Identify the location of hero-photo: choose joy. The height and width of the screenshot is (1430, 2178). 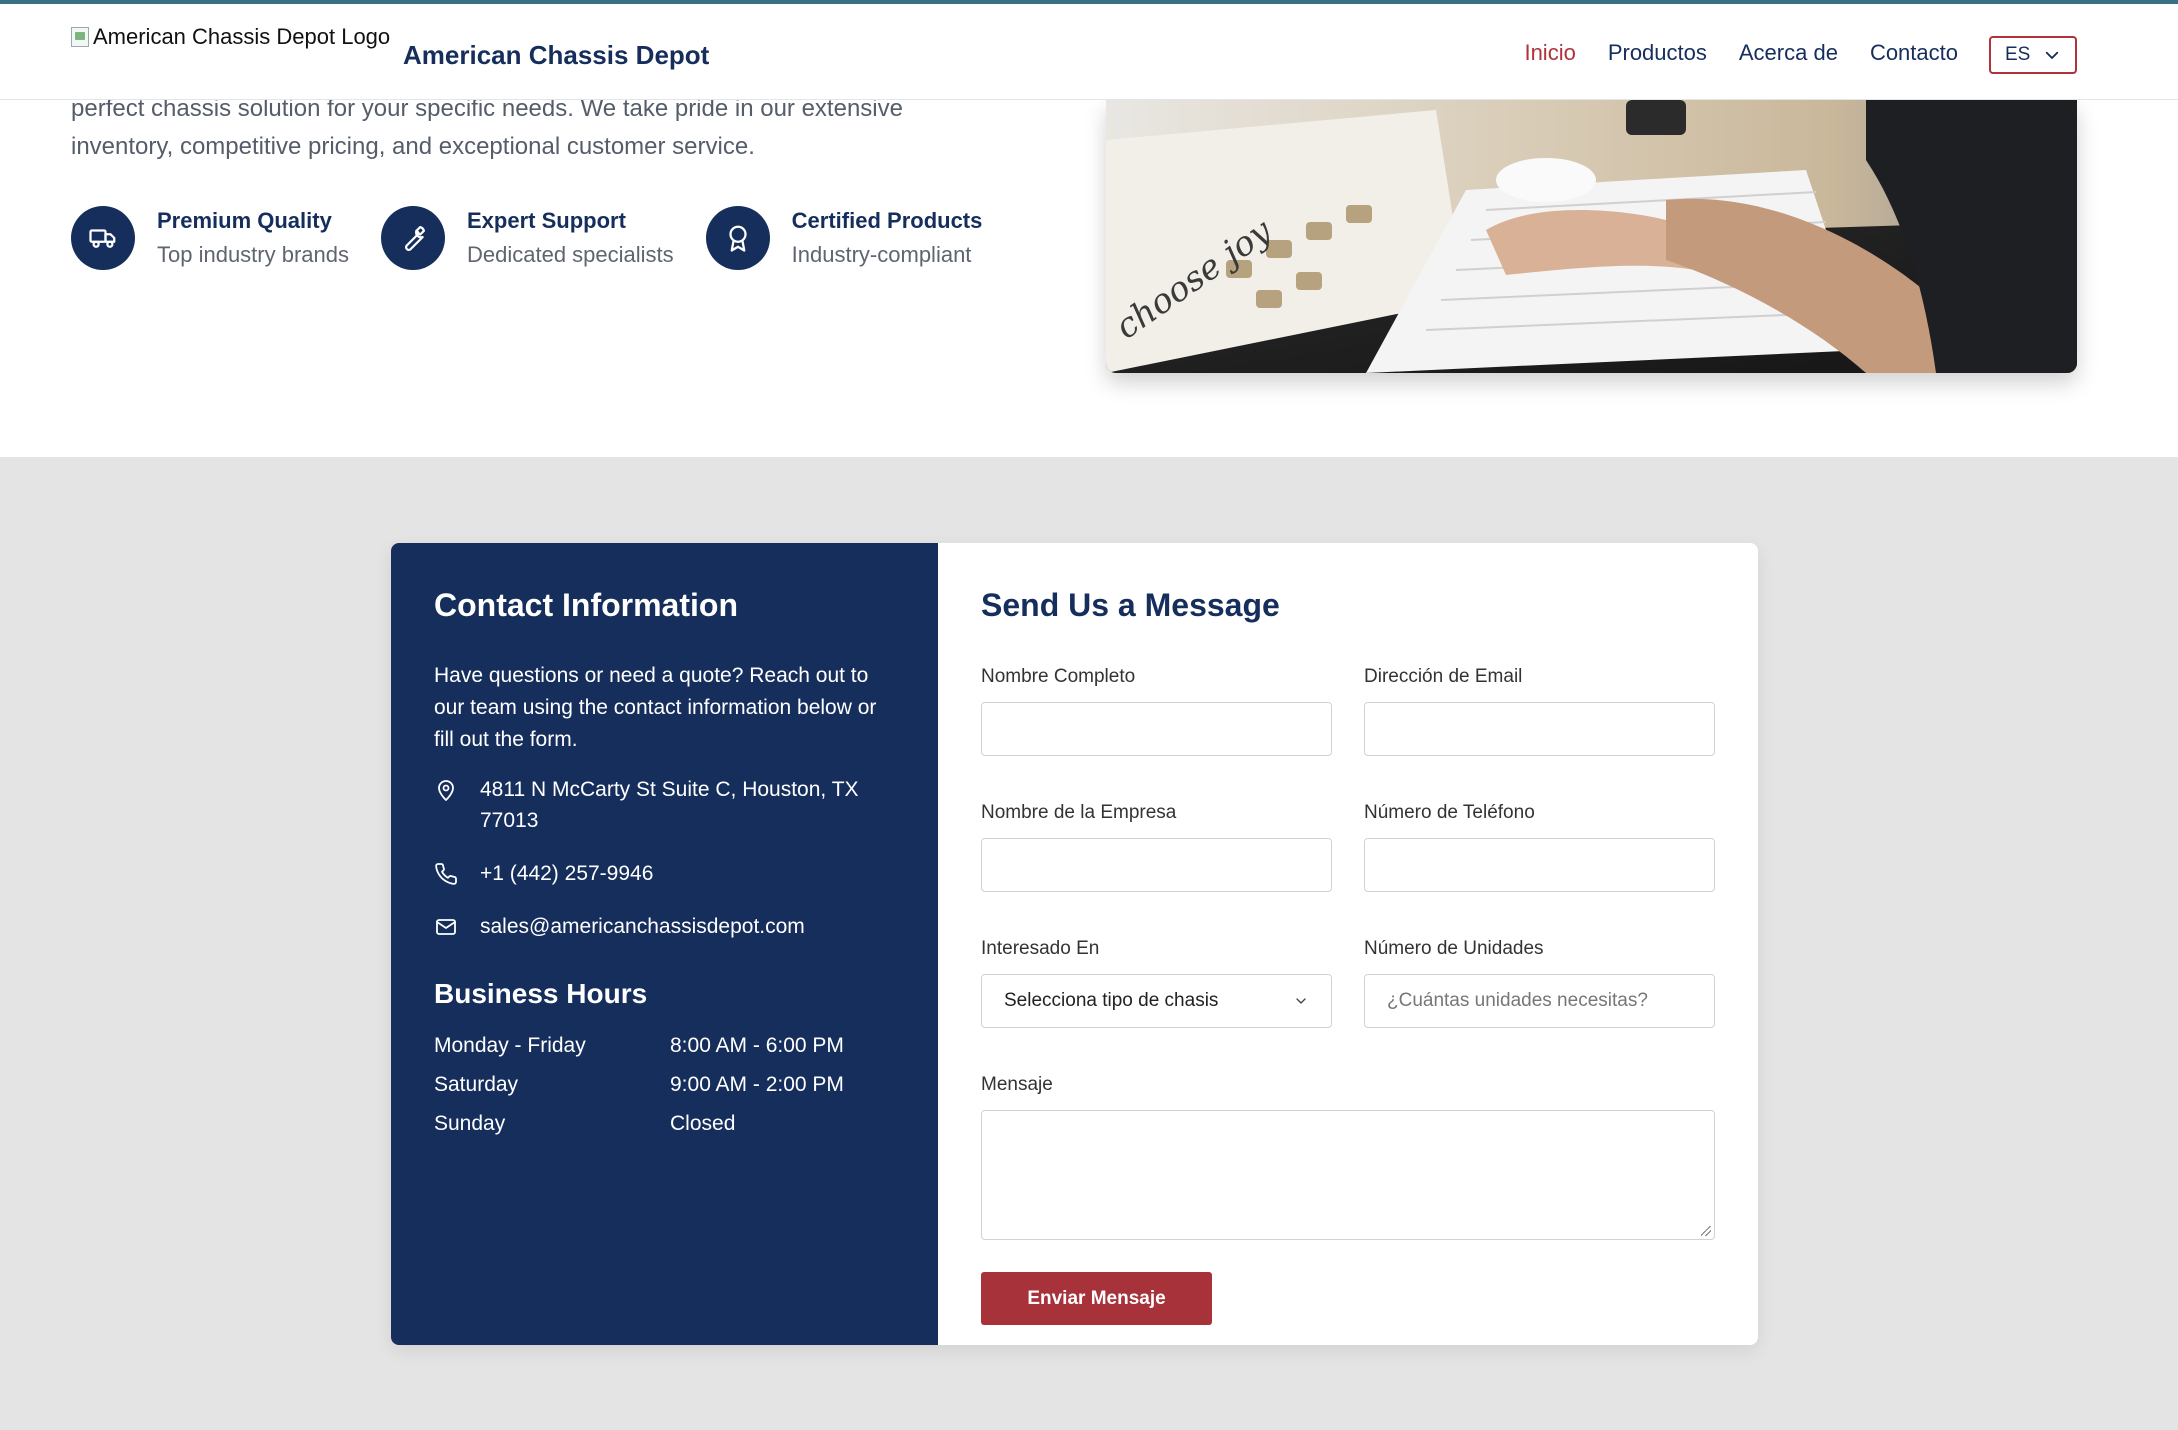
(1591, 236).